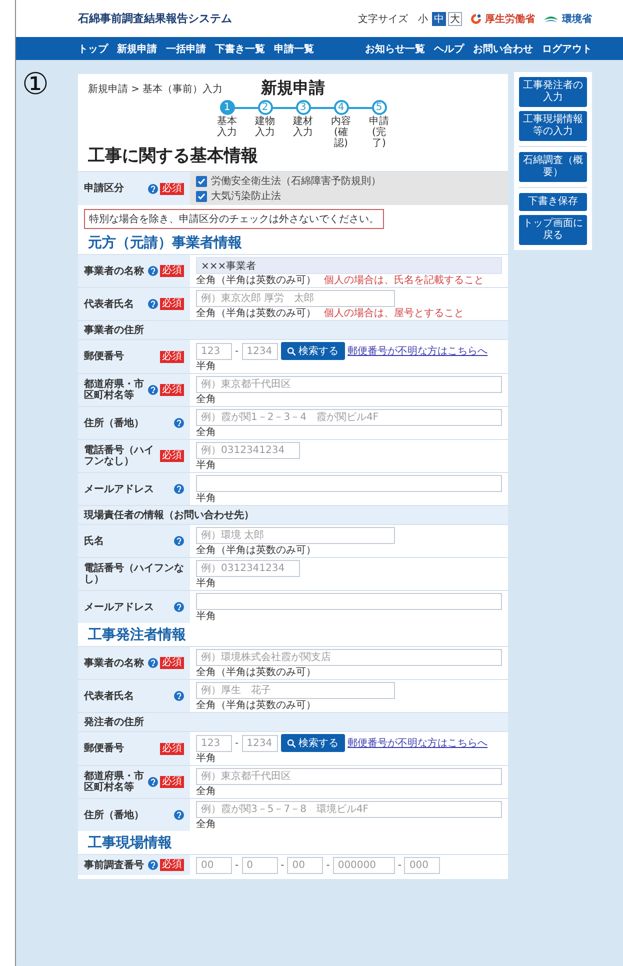 The height and width of the screenshot is (966, 623). I want to click on step-circle: 3, so click(303, 107).